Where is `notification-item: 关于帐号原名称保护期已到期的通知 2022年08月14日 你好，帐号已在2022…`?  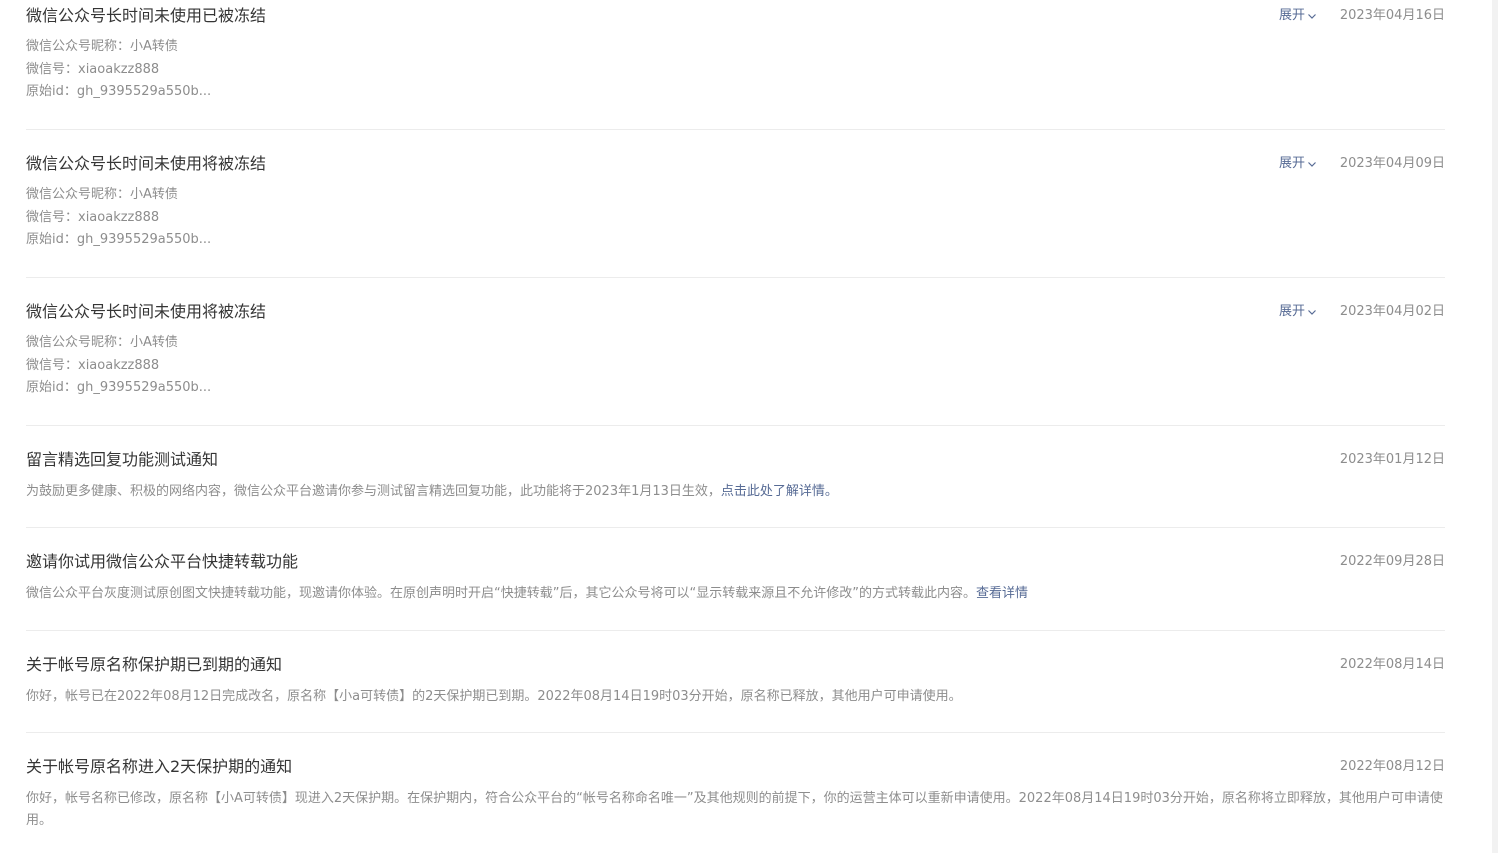
notification-item: 关于帐号原名称保护期已到期的通知 2022年08月14日 你好，帐号已在2022… is located at coordinates (735, 682).